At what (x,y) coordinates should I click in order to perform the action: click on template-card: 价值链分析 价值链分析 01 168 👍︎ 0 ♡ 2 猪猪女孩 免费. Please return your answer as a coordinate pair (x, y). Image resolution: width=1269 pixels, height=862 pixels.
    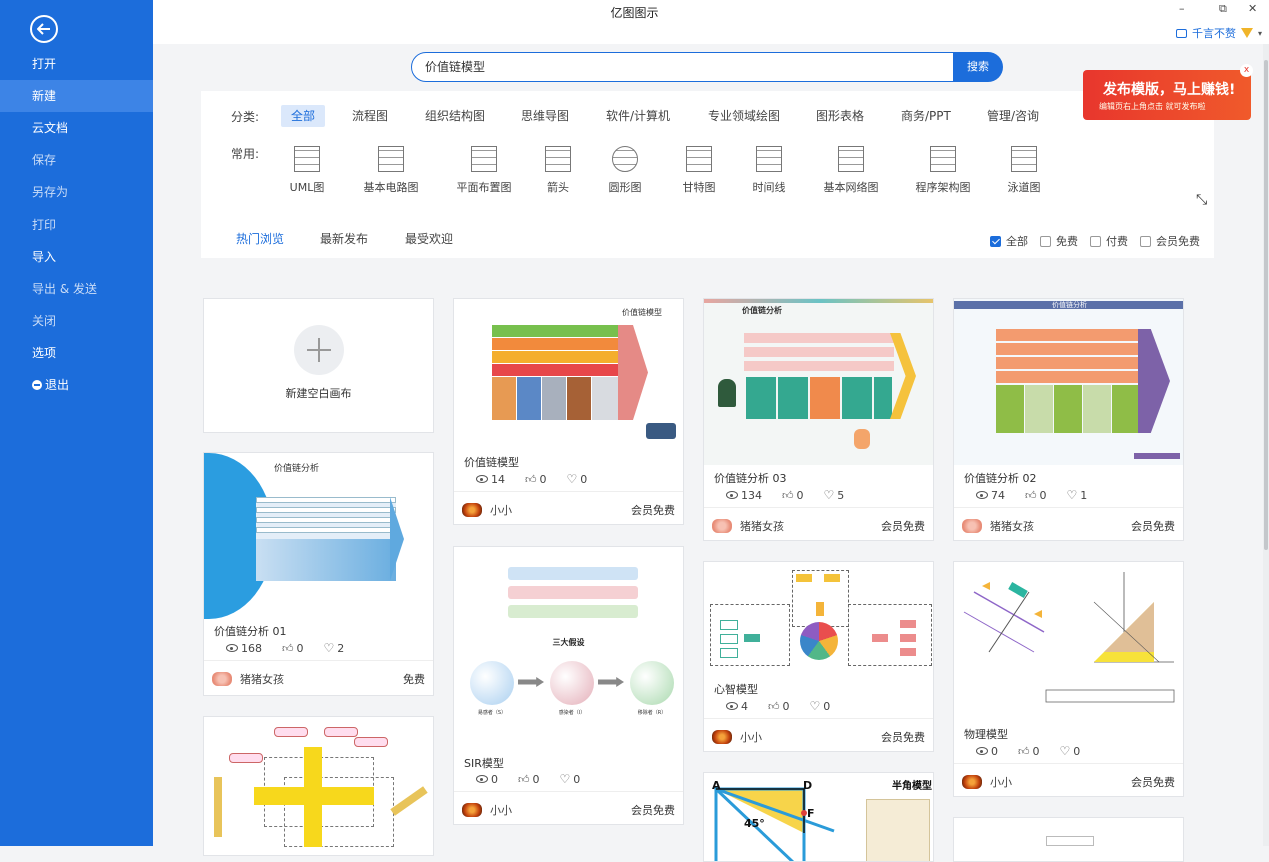
    Looking at the image, I should click on (318, 574).